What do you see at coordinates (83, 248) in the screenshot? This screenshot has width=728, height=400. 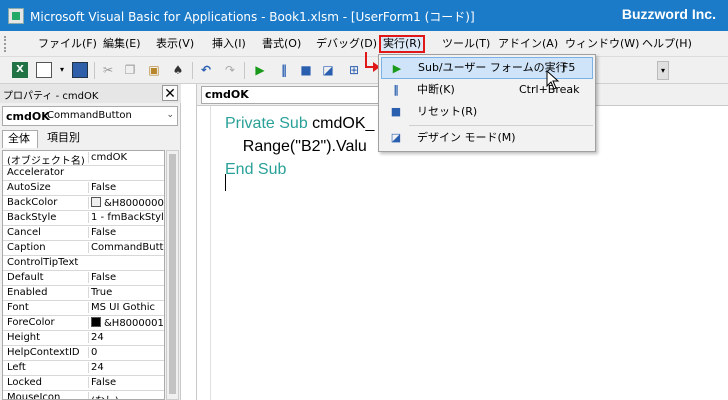 I see `property-row: Caption CommandButton1` at bounding box center [83, 248].